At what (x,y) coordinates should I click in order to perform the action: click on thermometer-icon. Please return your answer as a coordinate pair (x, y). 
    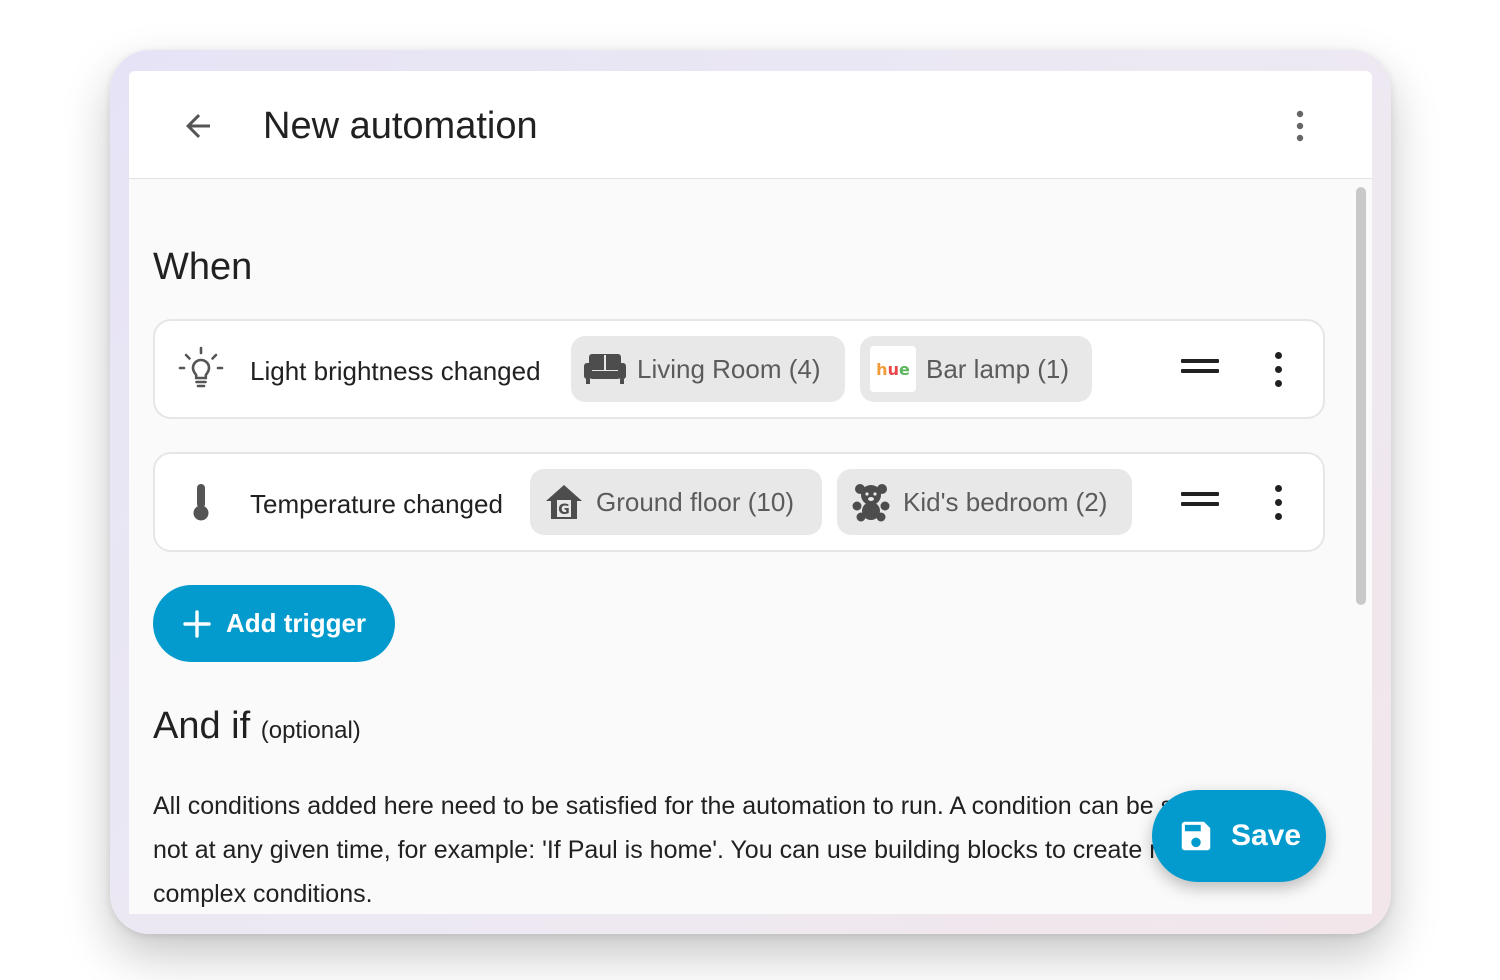
    Looking at the image, I should click on (201, 502).